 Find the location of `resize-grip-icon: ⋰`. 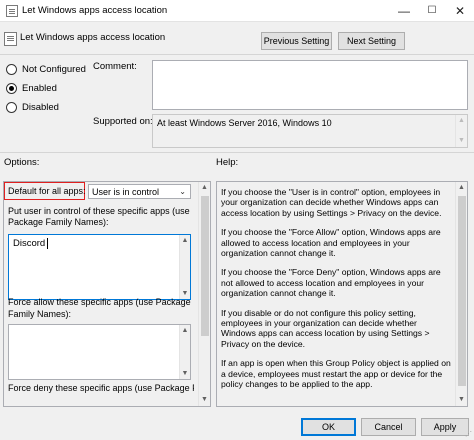

resize-grip-icon: ⋰ is located at coordinates (469, 435).